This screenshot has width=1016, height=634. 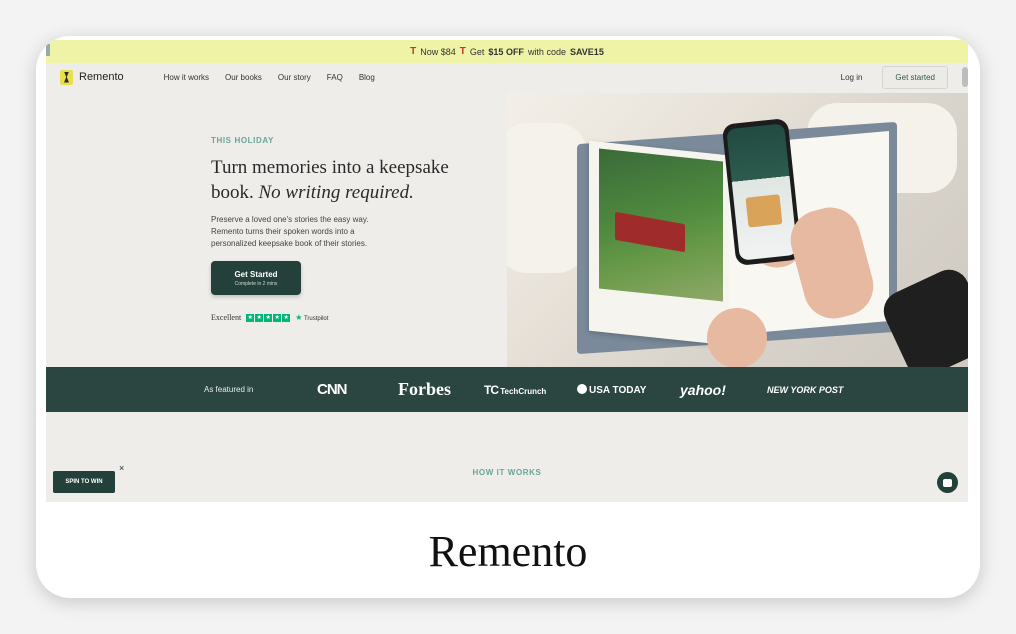 What do you see at coordinates (764, 211) in the screenshot?
I see `phone-photo` at bounding box center [764, 211].